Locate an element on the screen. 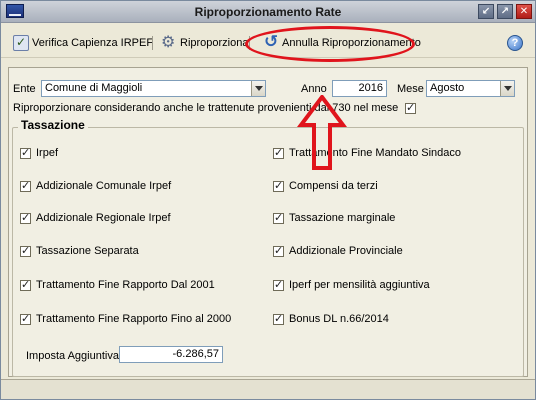 The width and height of the screenshot is (536, 400). title-bar: Riproporzionamento Rate ↙ ↗ ✕ is located at coordinates (268, 12).